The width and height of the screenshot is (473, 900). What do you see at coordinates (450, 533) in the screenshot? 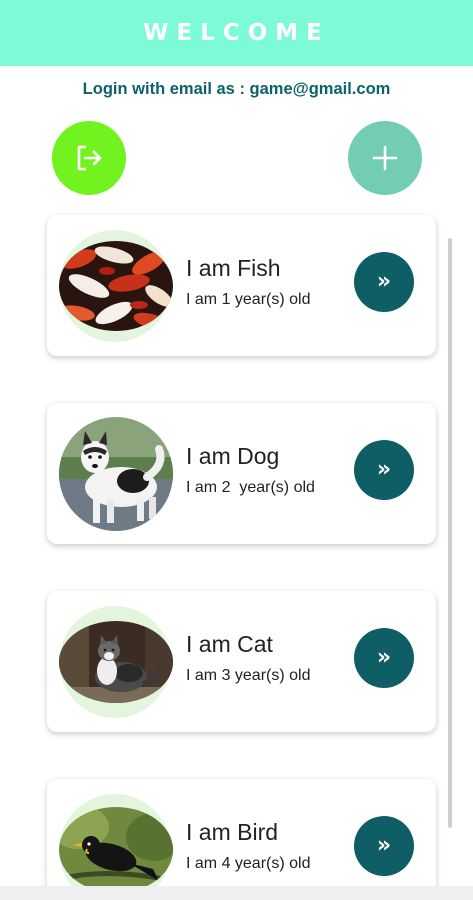
I see `scrollbar` at bounding box center [450, 533].